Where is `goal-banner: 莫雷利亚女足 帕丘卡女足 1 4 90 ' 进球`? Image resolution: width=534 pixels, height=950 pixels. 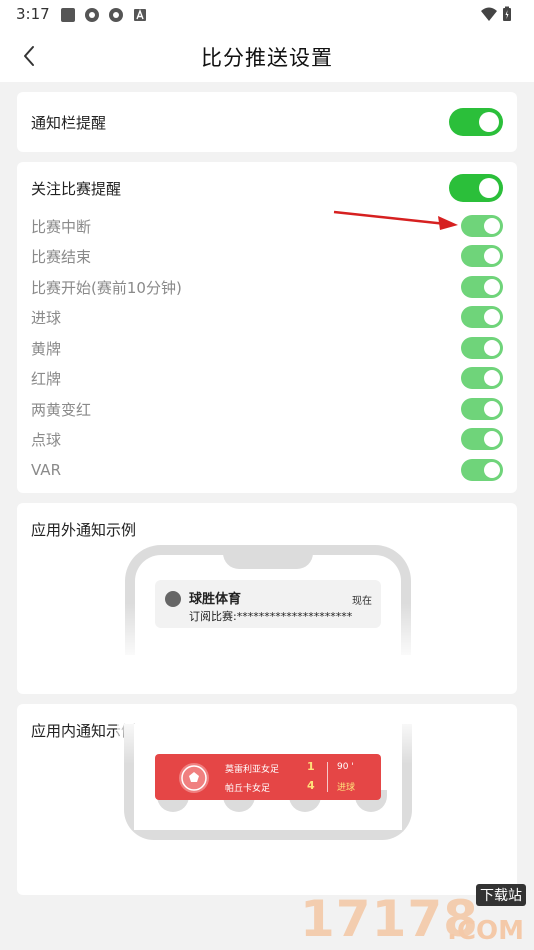
goal-banner: 莫雷利亚女足 帕丘卡女足 1 4 90 ' 进球 is located at coordinates (268, 777).